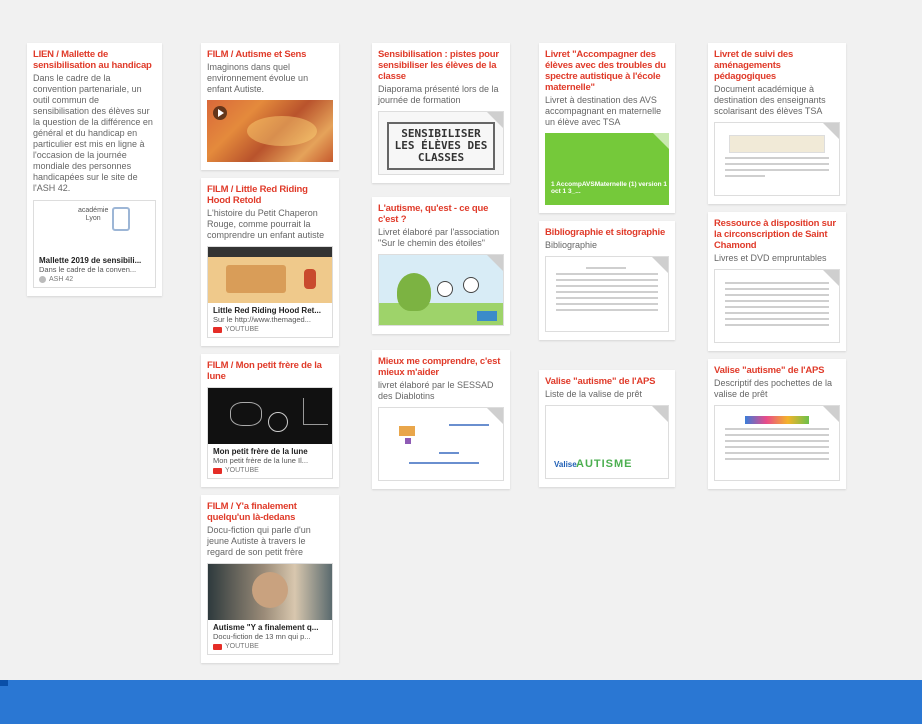  What do you see at coordinates (270, 471) in the screenshot?
I see `embed-source: YOUTUBE` at bounding box center [270, 471].